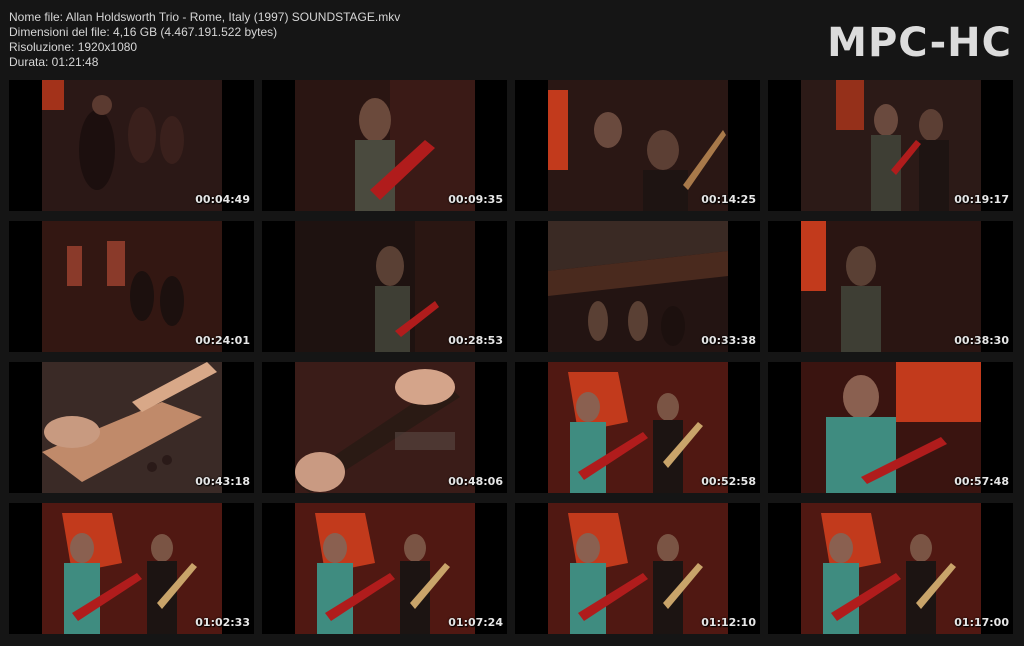  I want to click on timestamp: 00:09:35, so click(475, 199).